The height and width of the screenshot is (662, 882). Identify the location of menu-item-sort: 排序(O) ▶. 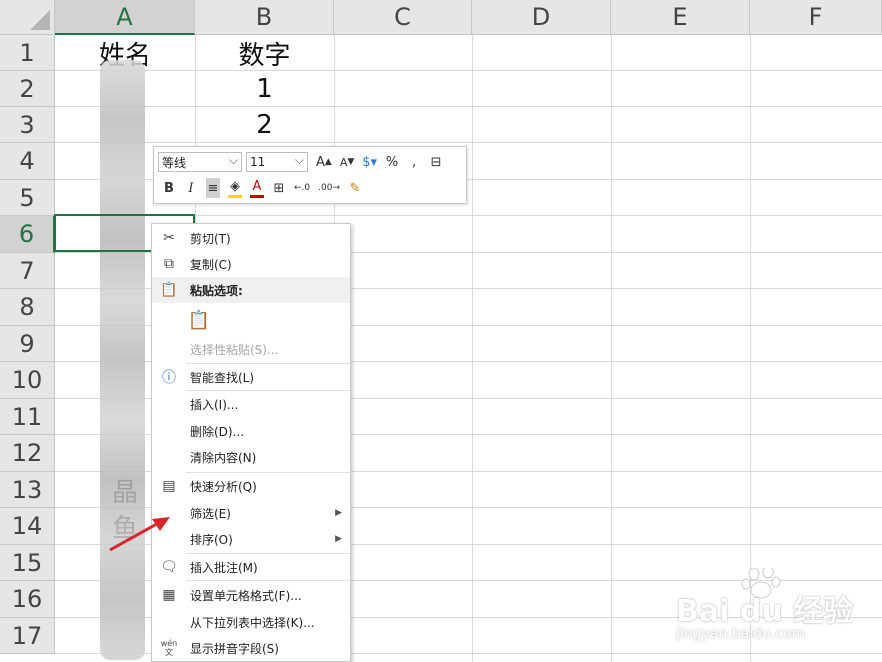
(251, 539).